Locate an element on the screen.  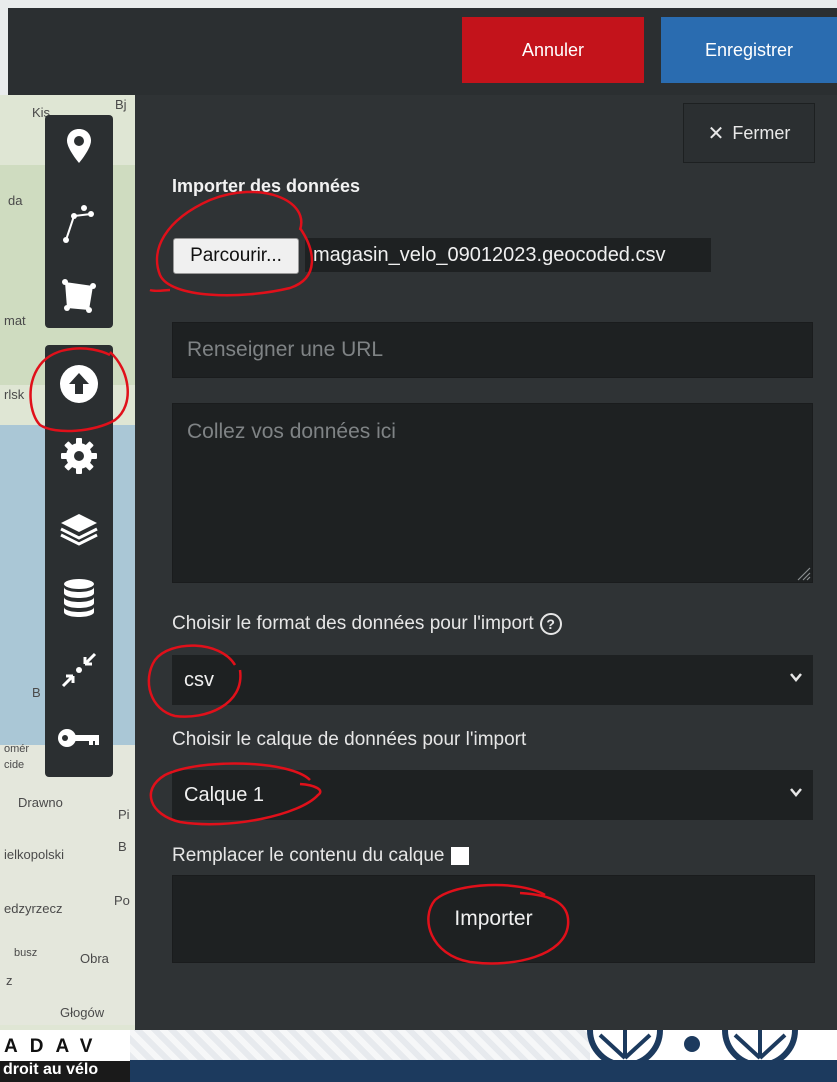
draw-toolbar is located at coordinates (79, 221).